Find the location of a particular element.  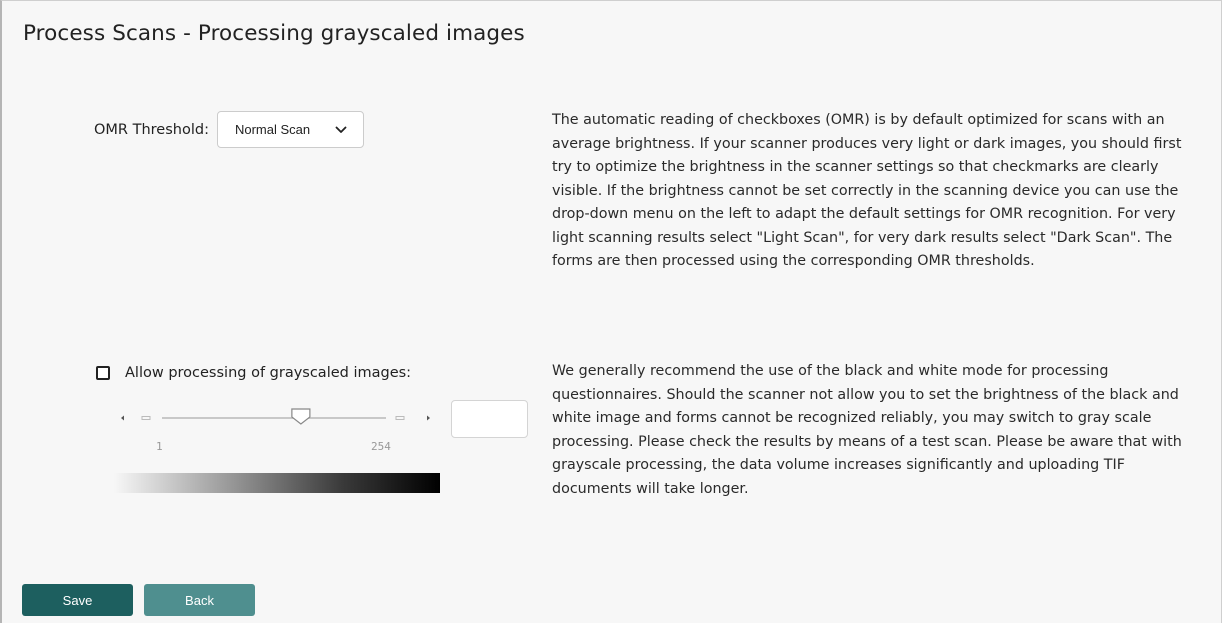

grayscale-option-row: Allow processing of grayscaled images: is located at coordinates (253, 373).